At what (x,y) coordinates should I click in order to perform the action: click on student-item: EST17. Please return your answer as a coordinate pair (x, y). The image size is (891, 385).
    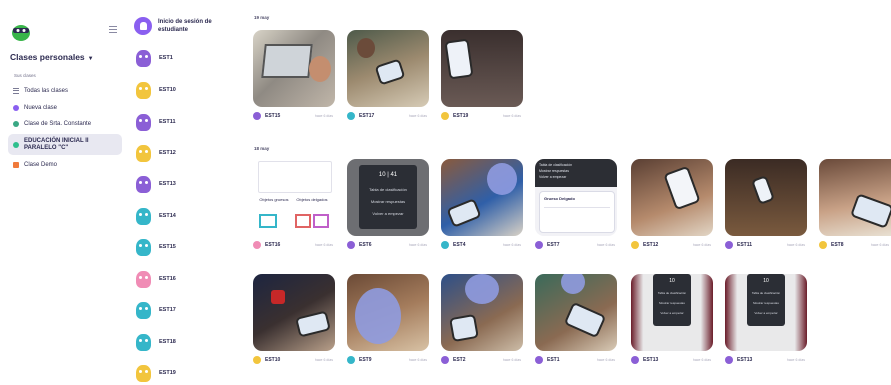
    Looking at the image, I should click on (180, 310).